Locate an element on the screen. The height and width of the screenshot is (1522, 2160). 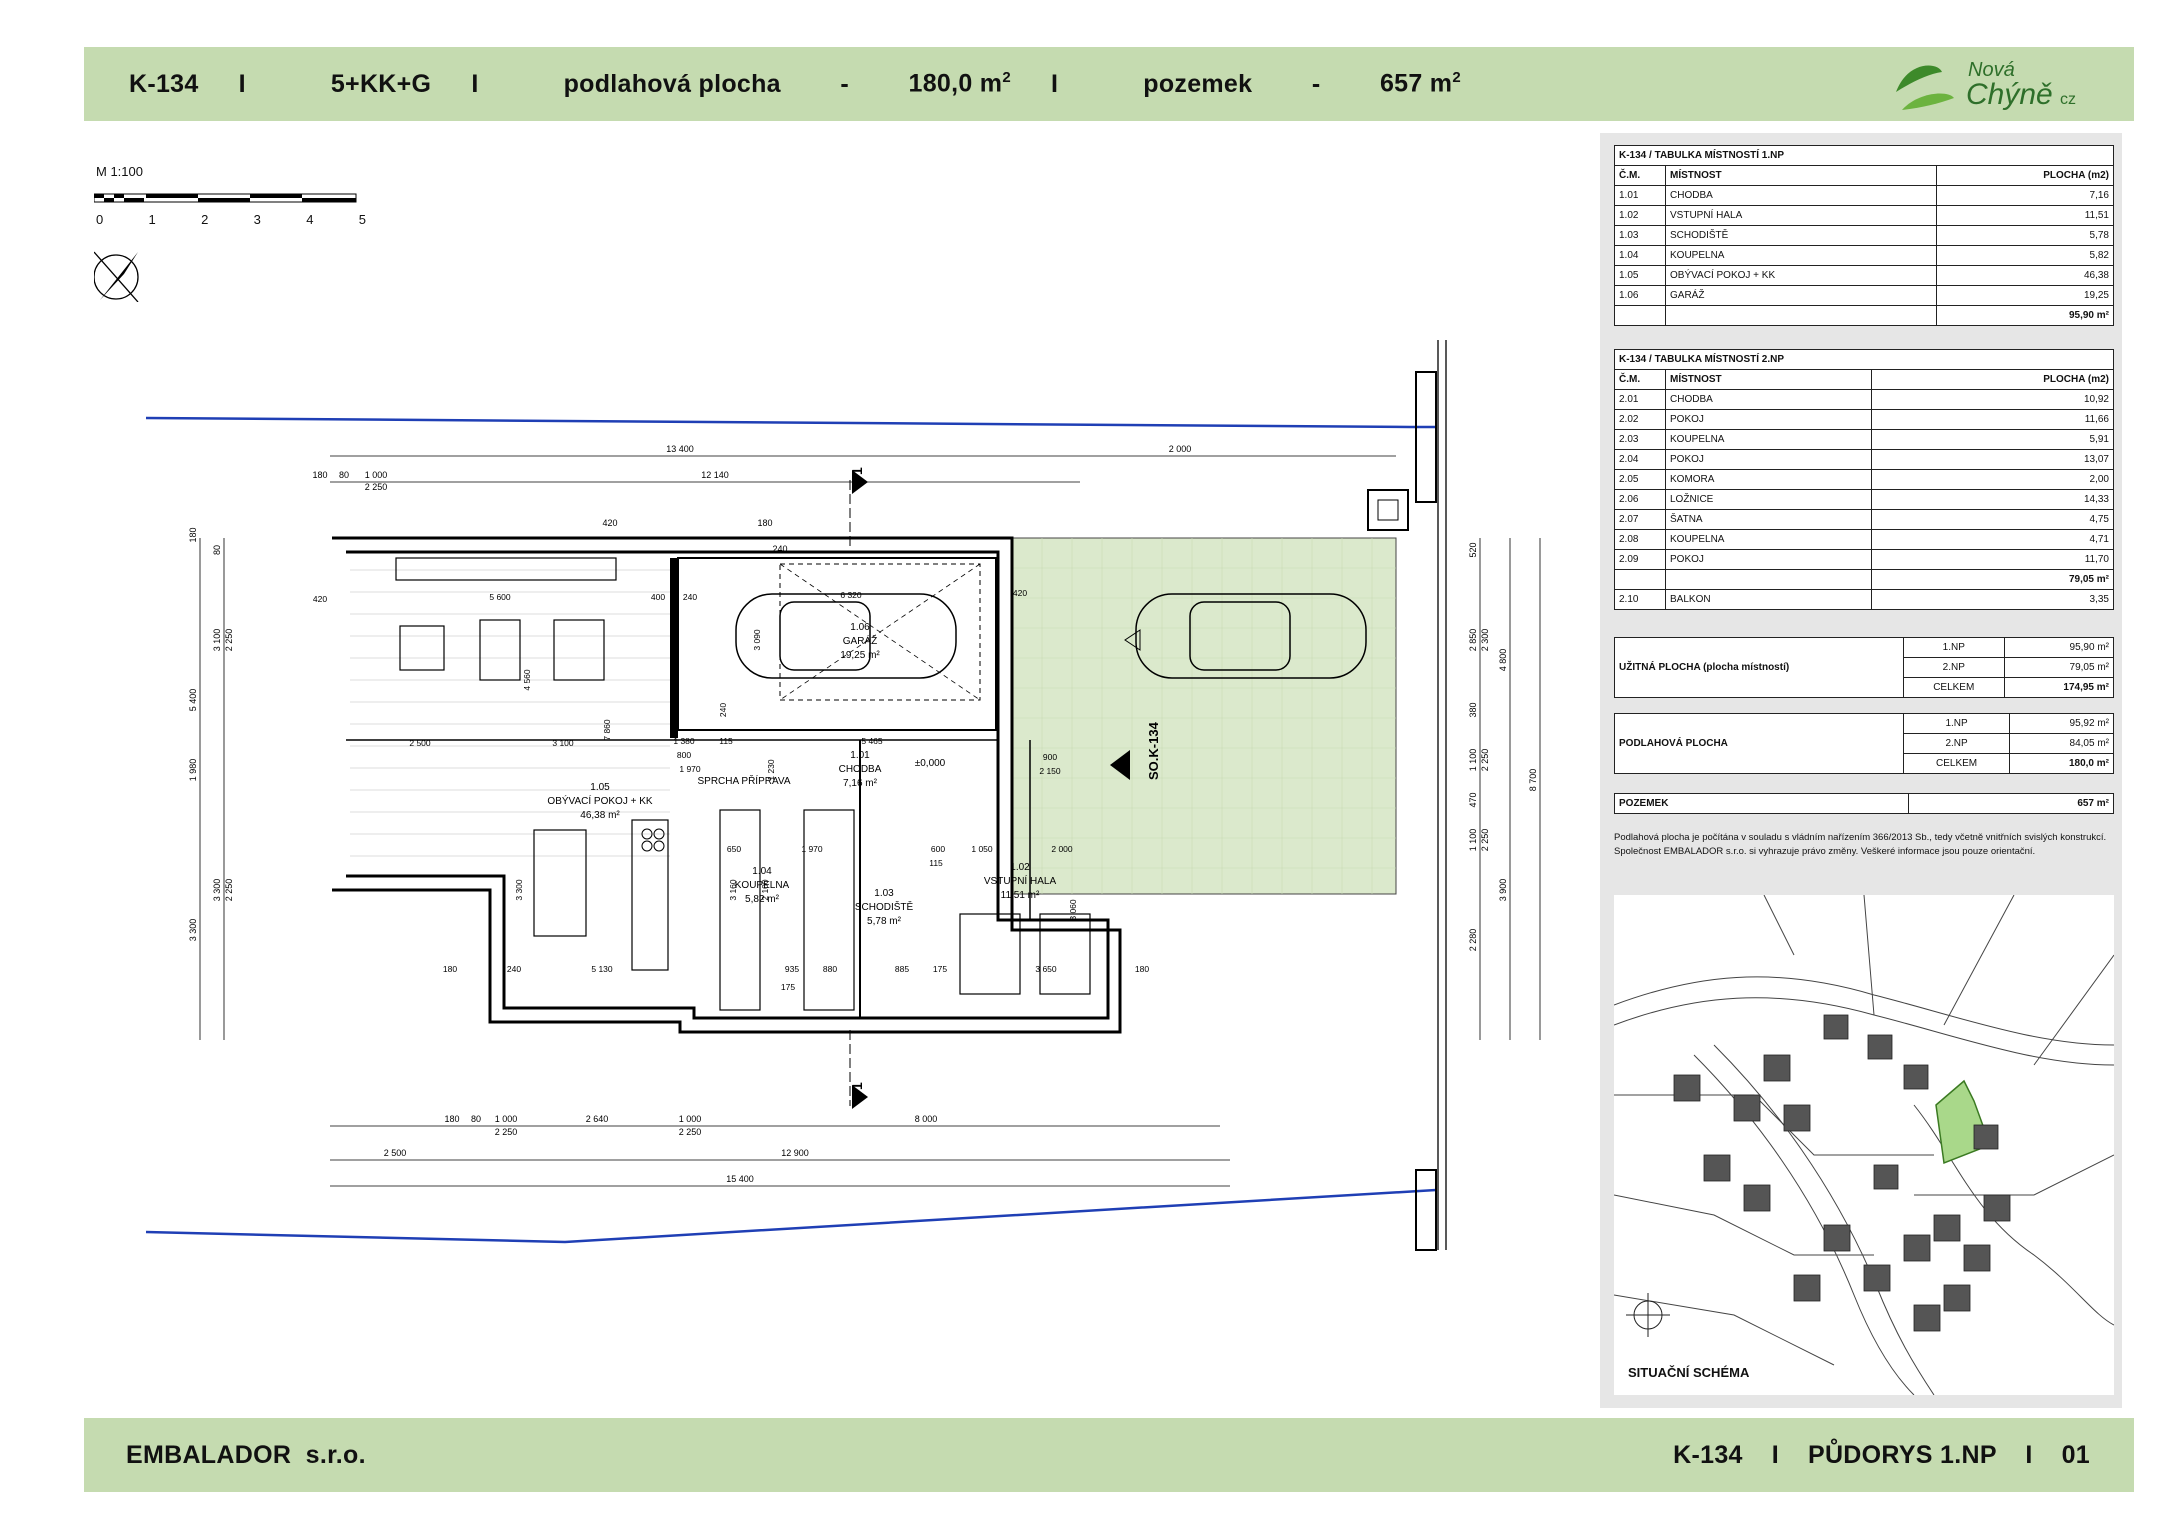
table-title: K-134 / TABULKA MÍSTNOSTÍ 1.NP is located at coordinates (1864, 155).